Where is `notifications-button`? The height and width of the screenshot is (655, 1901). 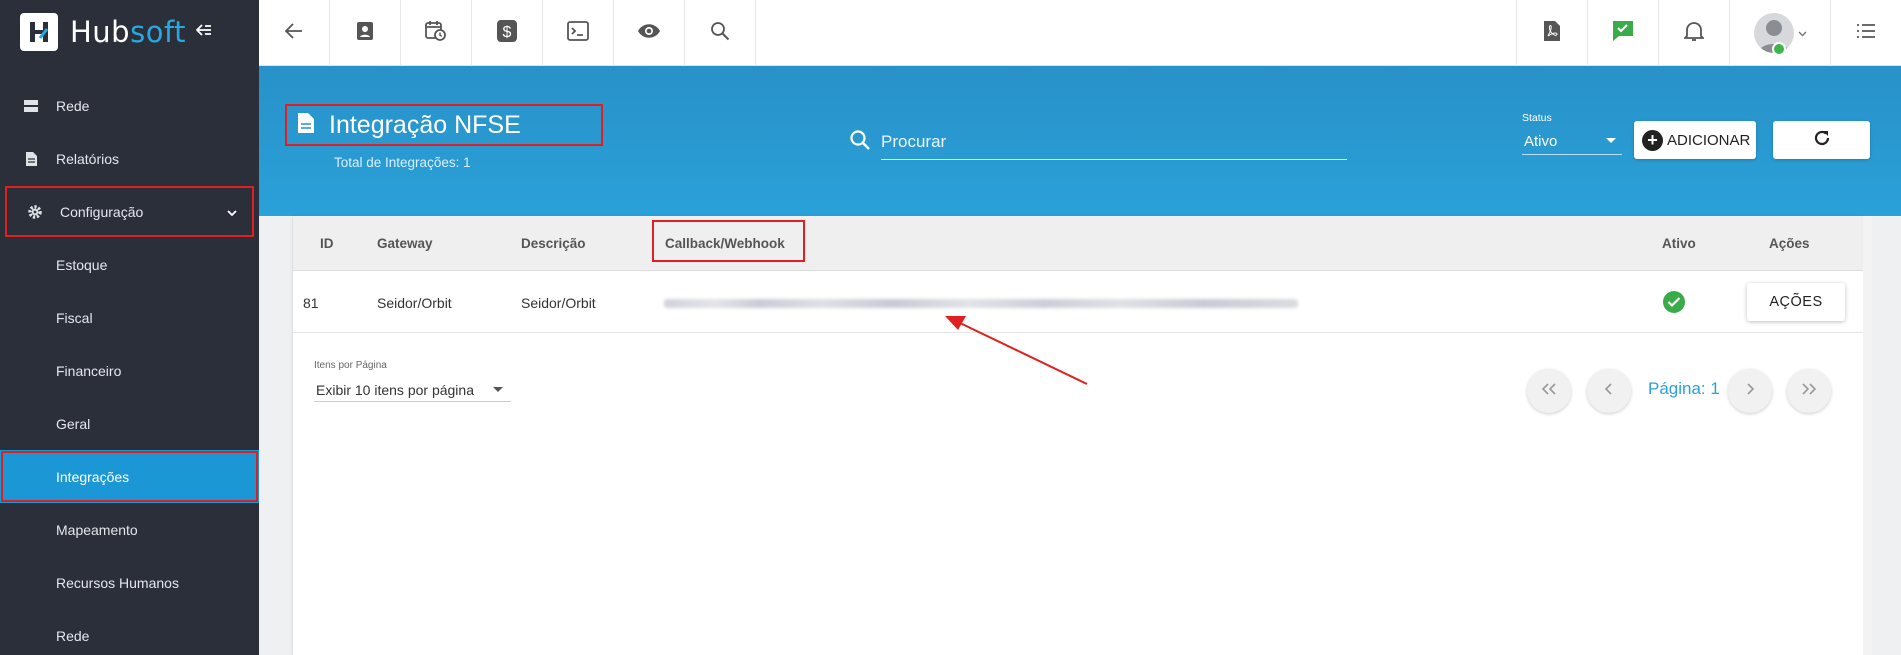
notifications-button is located at coordinates (1693, 33).